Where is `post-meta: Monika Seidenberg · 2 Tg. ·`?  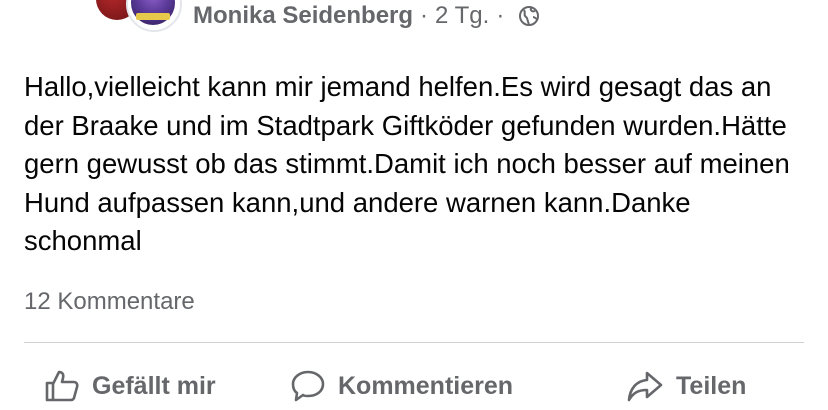
post-meta: Monika Seidenberg · 2 Tg. · is located at coordinates (366, 16).